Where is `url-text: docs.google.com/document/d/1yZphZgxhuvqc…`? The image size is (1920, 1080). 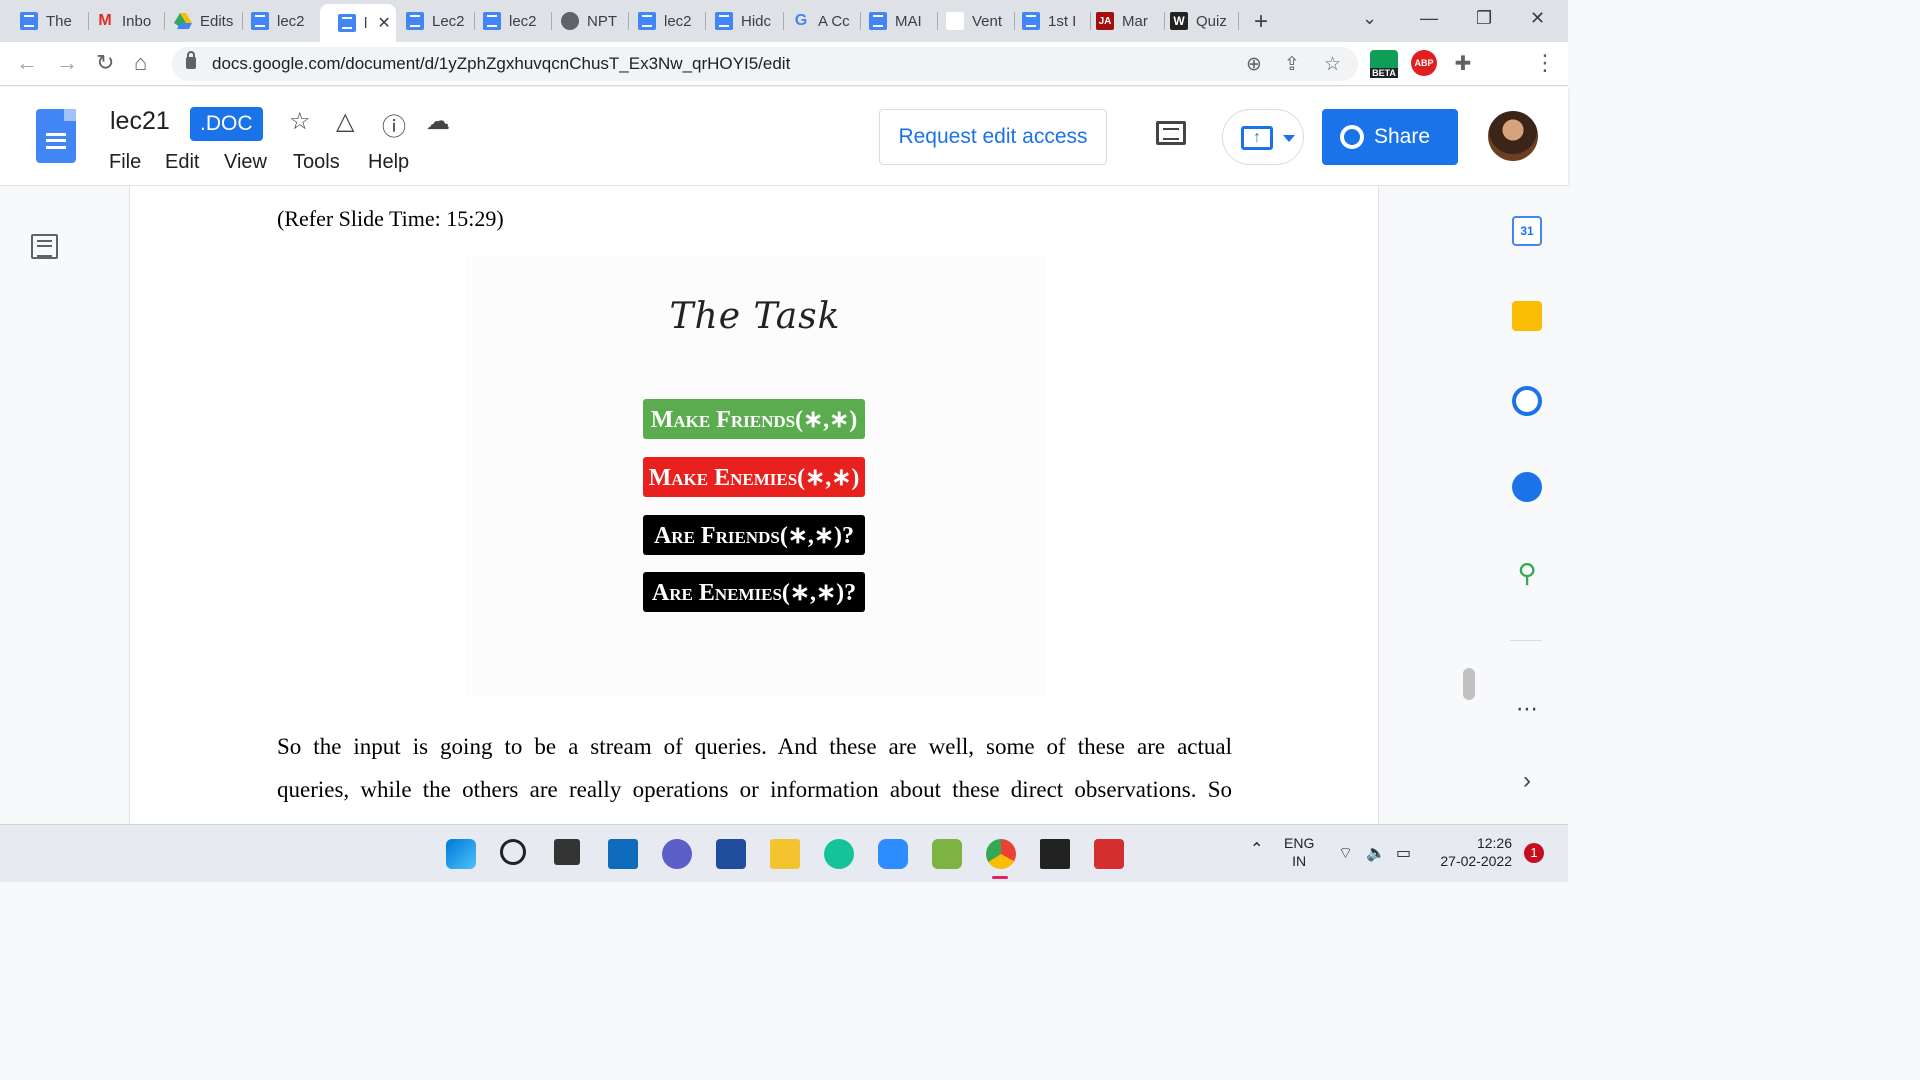 url-text: docs.google.com/document/d/1yZphZgxhuvqc… is located at coordinates (501, 64).